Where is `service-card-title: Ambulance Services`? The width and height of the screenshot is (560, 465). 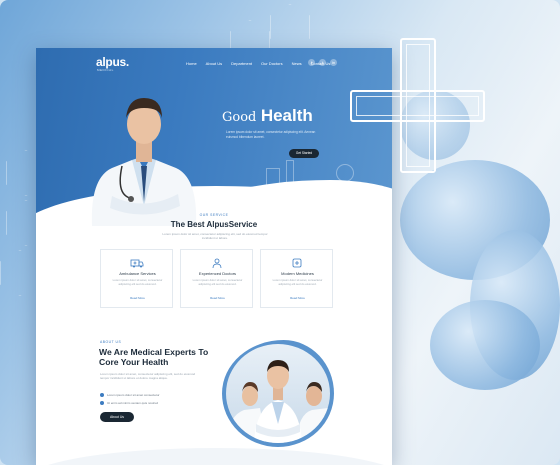
service-card-title: Ambulance Services is located at coordinates (137, 273).